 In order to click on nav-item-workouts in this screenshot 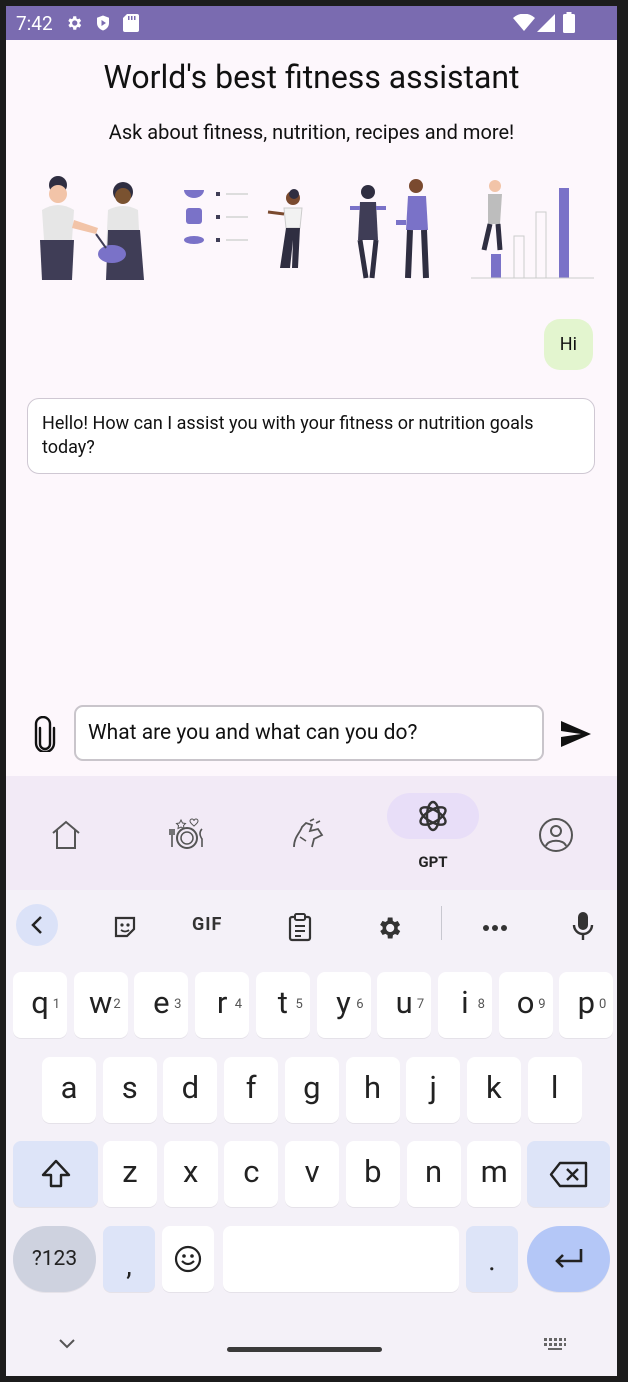, I will do `click(307, 833)`.